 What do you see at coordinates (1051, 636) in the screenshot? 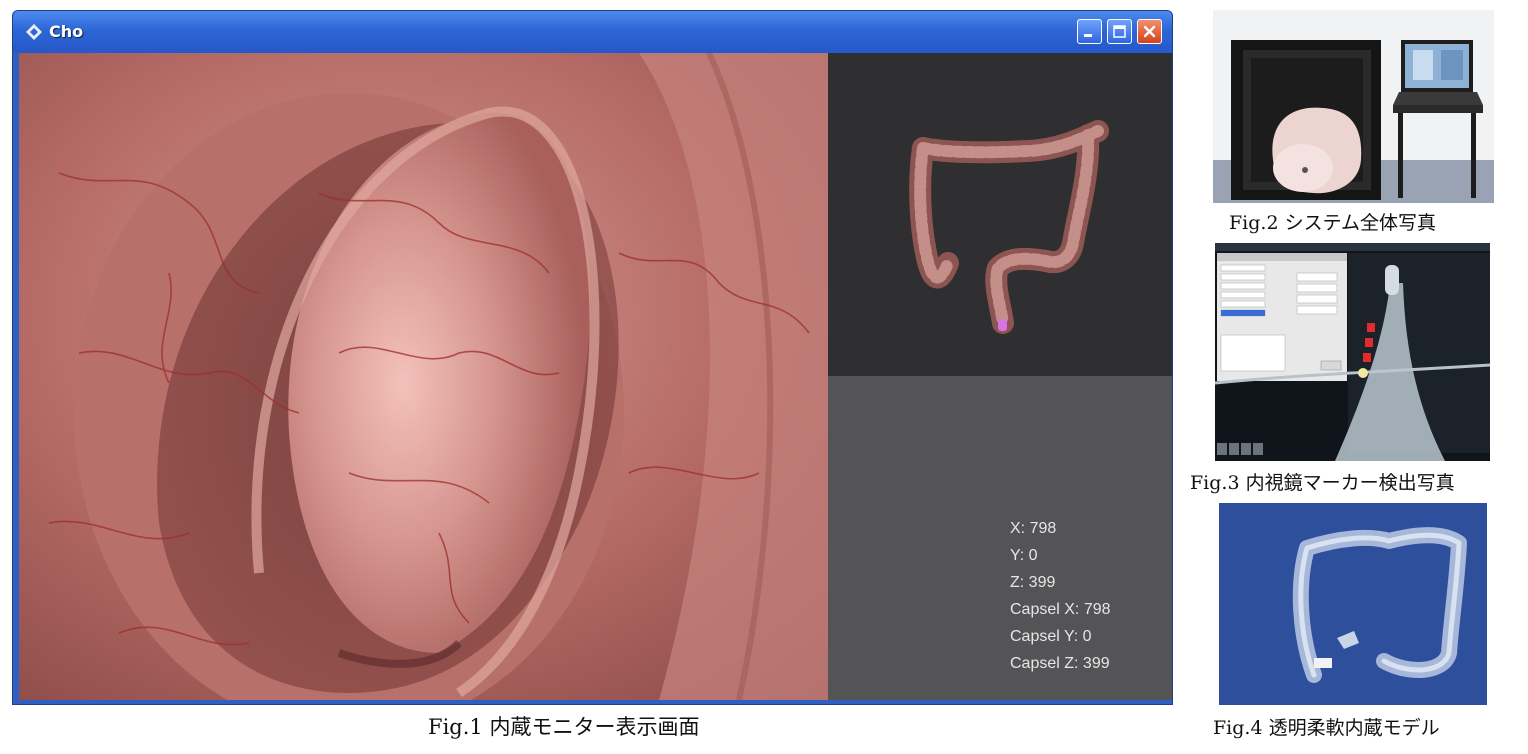
I see `readout-capsel-y: Capsel Y: 0` at bounding box center [1051, 636].